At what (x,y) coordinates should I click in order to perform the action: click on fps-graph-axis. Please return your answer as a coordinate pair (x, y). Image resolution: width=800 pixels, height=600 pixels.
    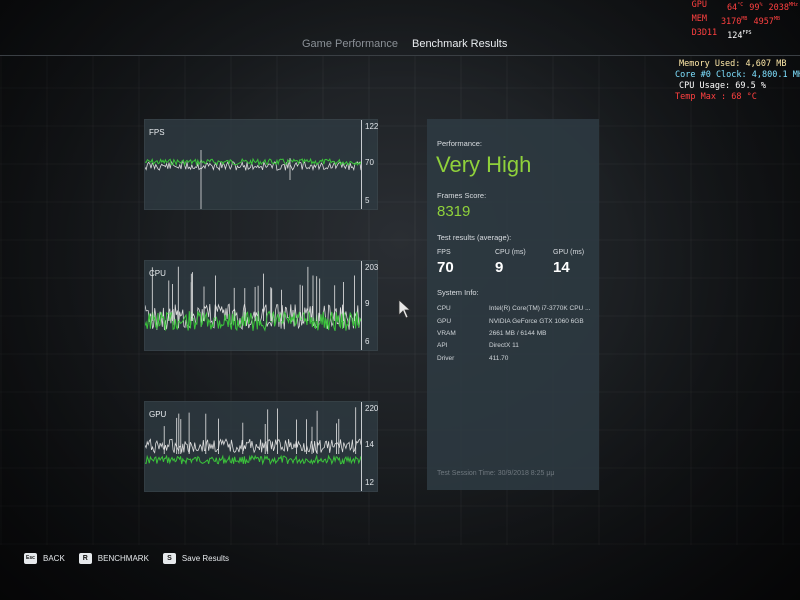
    Looking at the image, I should click on (361, 164).